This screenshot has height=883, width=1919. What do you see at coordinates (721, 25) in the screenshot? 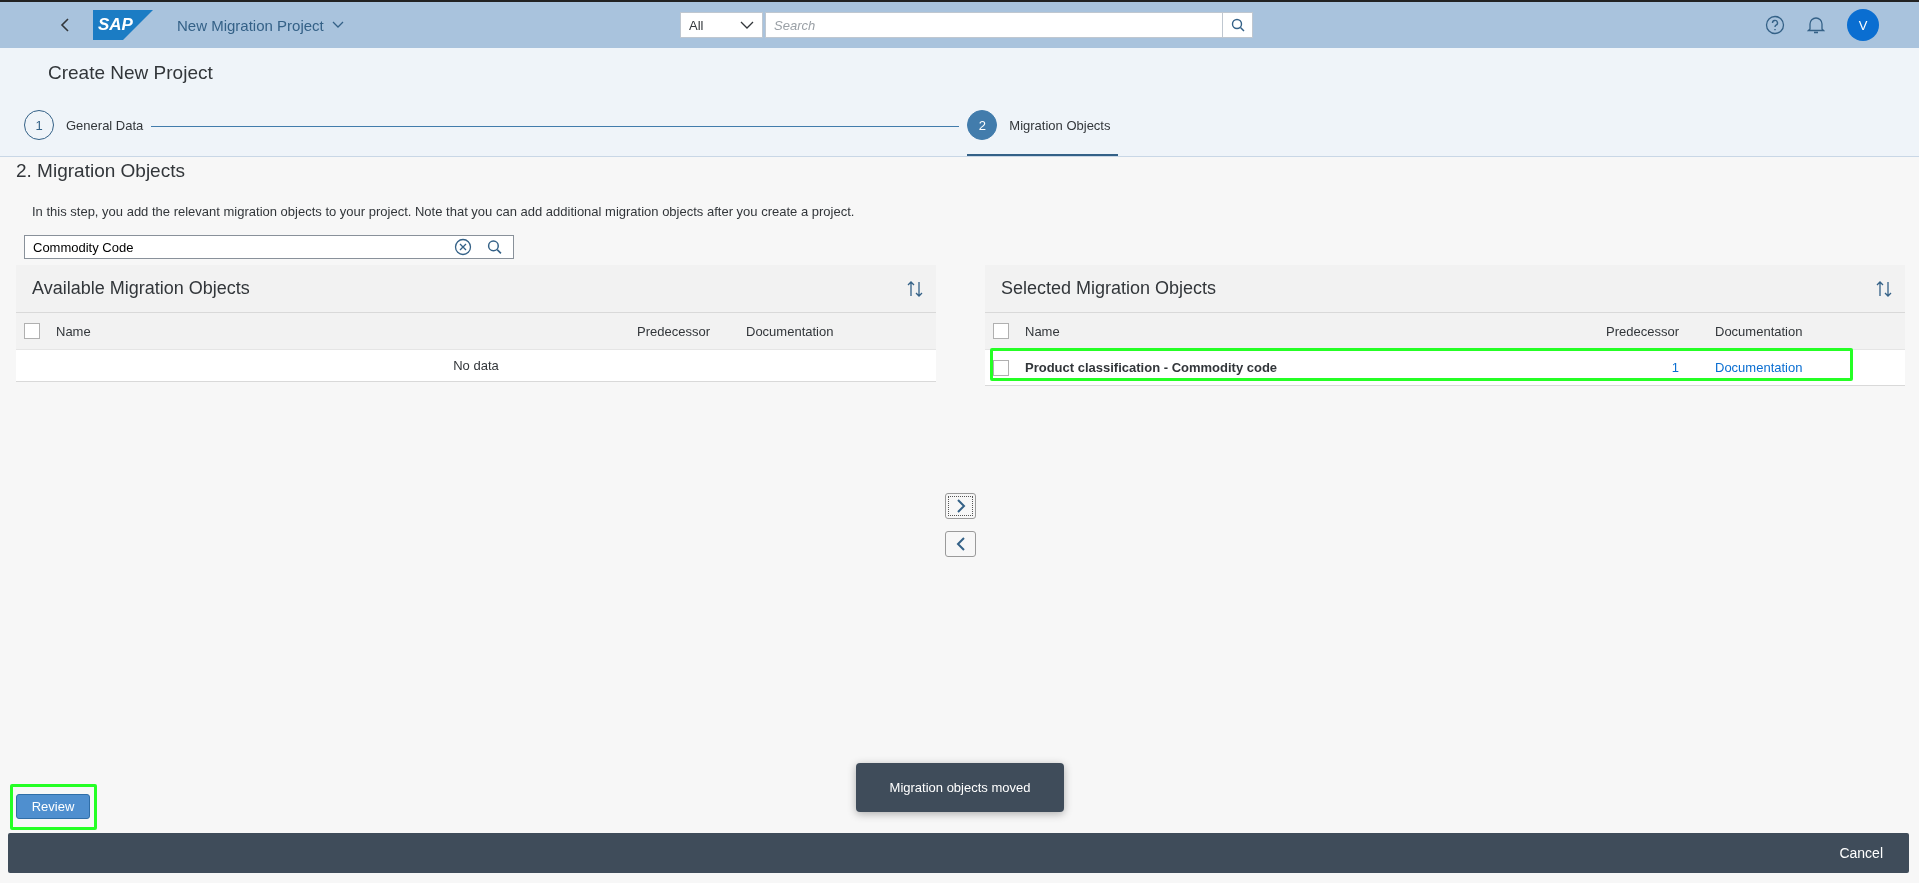
I see `search-scope-select: All` at bounding box center [721, 25].